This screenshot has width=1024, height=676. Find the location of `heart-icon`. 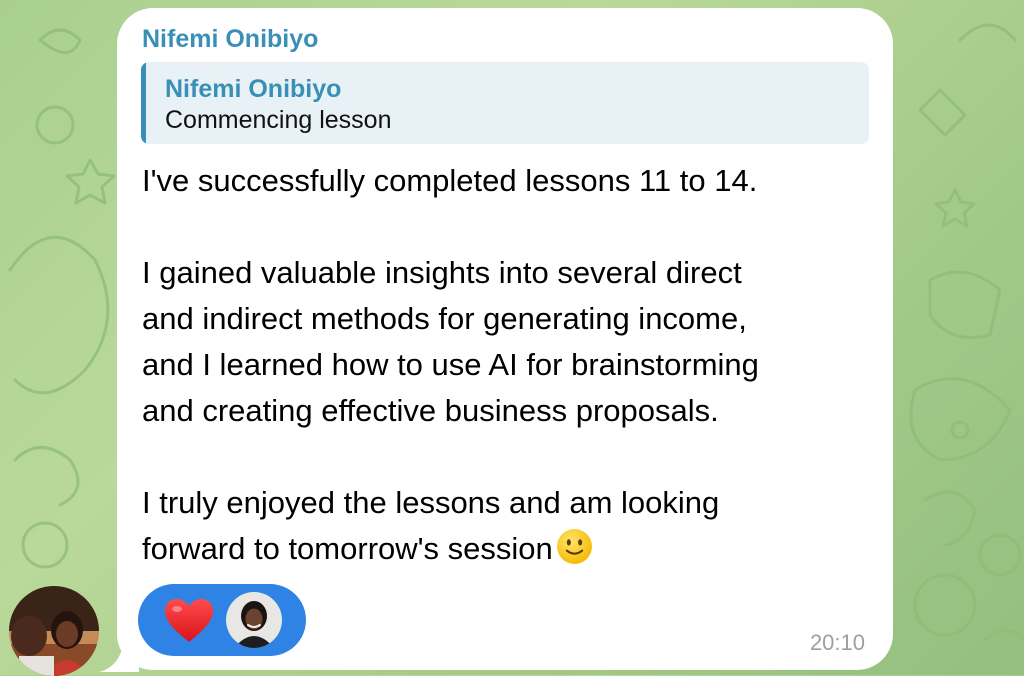

heart-icon is located at coordinates (189, 620).